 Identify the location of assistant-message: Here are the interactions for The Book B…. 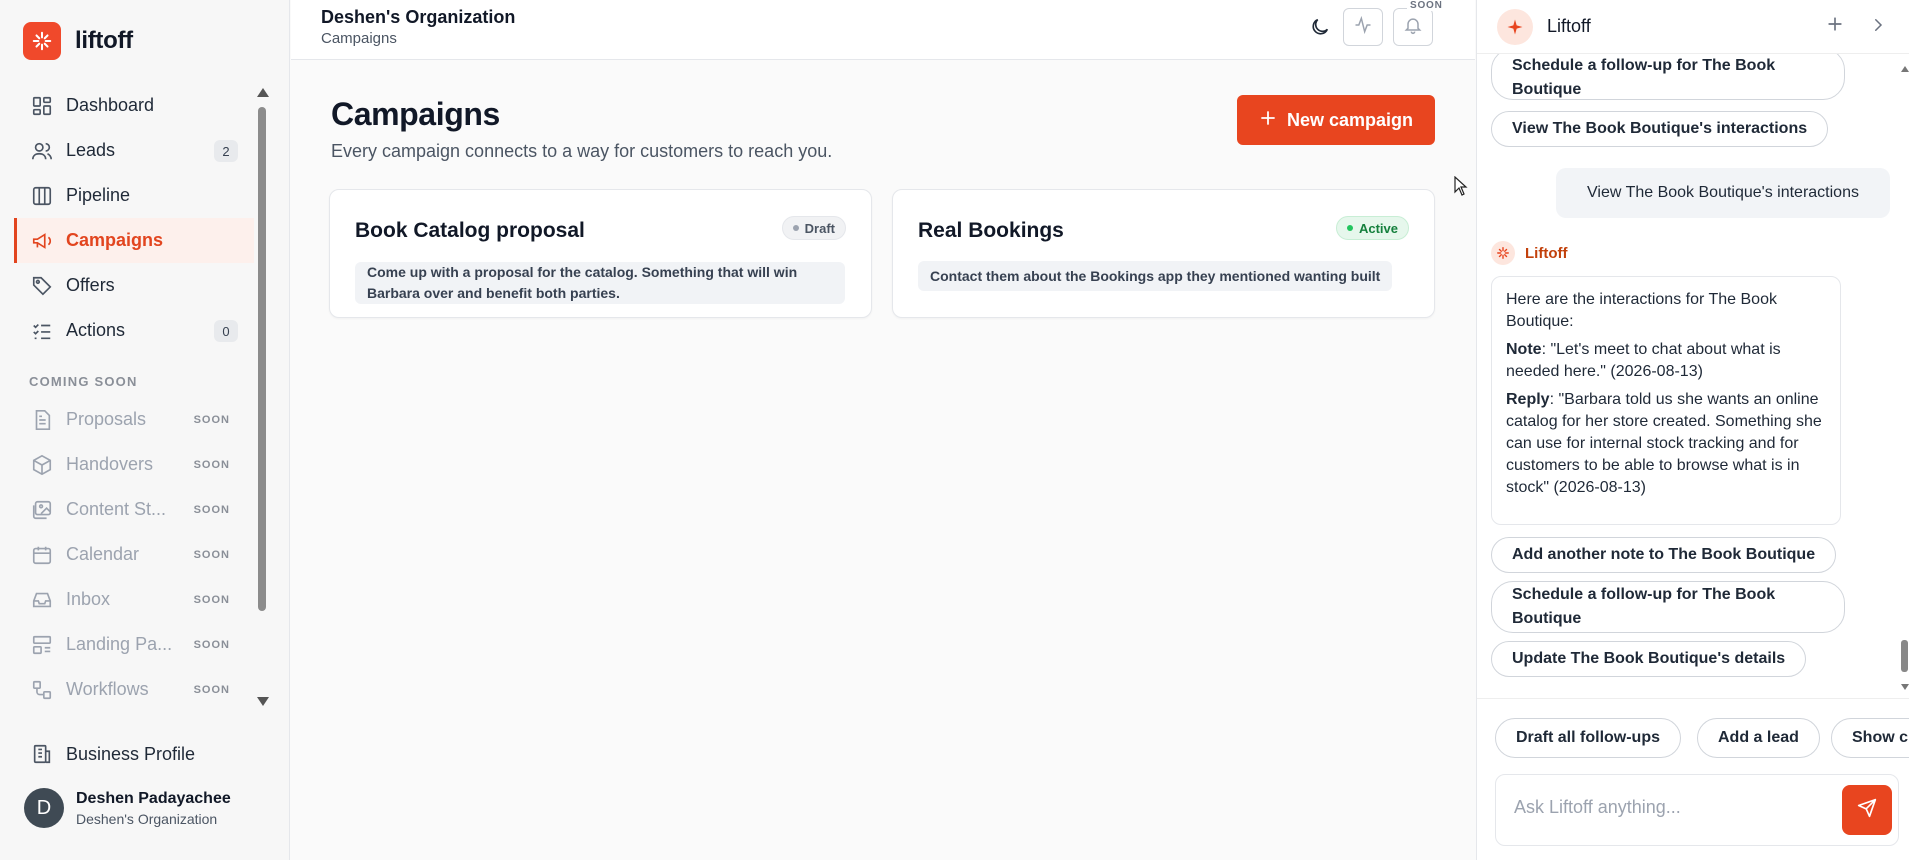
(1666, 400).